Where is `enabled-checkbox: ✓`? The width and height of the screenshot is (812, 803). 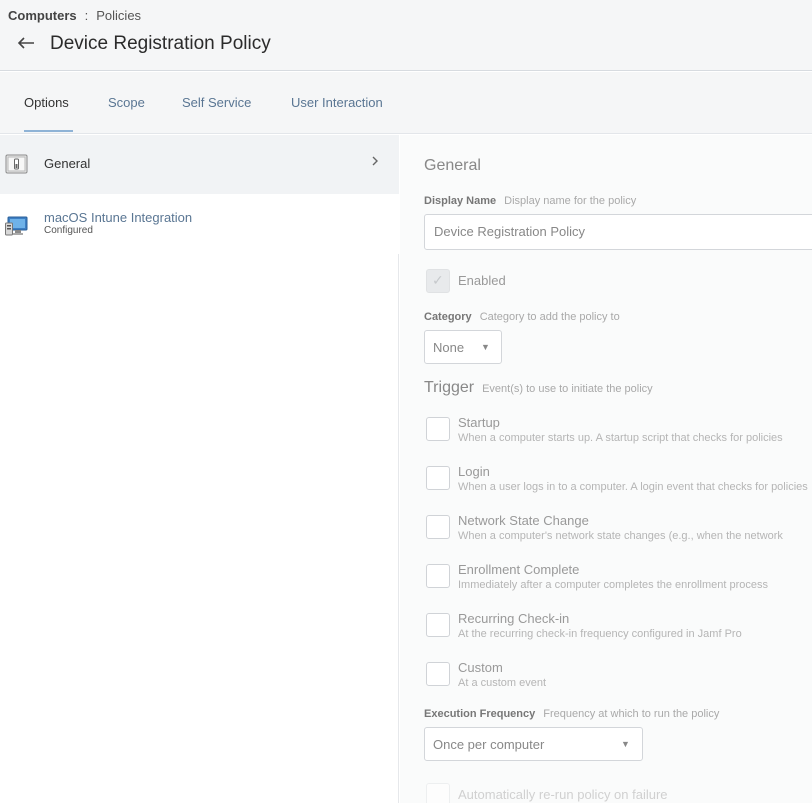
enabled-checkbox: ✓ is located at coordinates (438, 281).